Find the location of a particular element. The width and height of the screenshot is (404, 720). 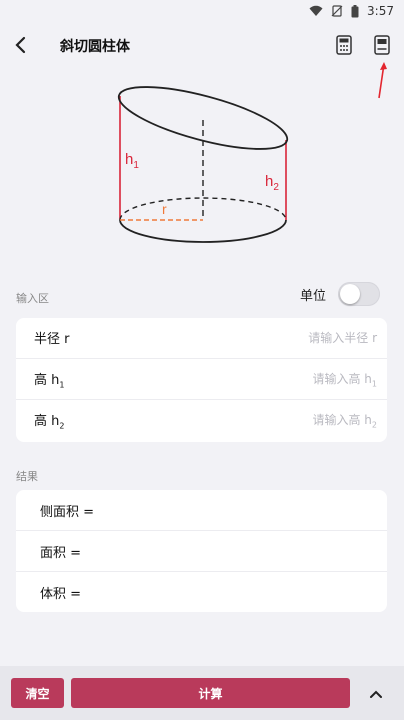

unit-switch-row: 单位 is located at coordinates (340, 294).